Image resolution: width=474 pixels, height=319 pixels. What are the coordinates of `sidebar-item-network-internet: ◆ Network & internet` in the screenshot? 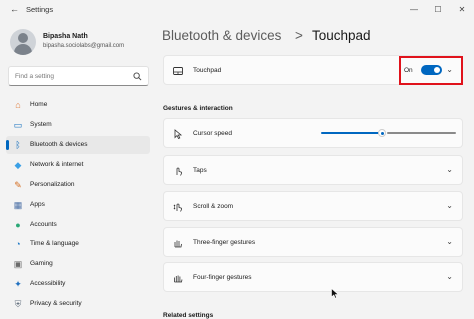 It's located at (78, 165).